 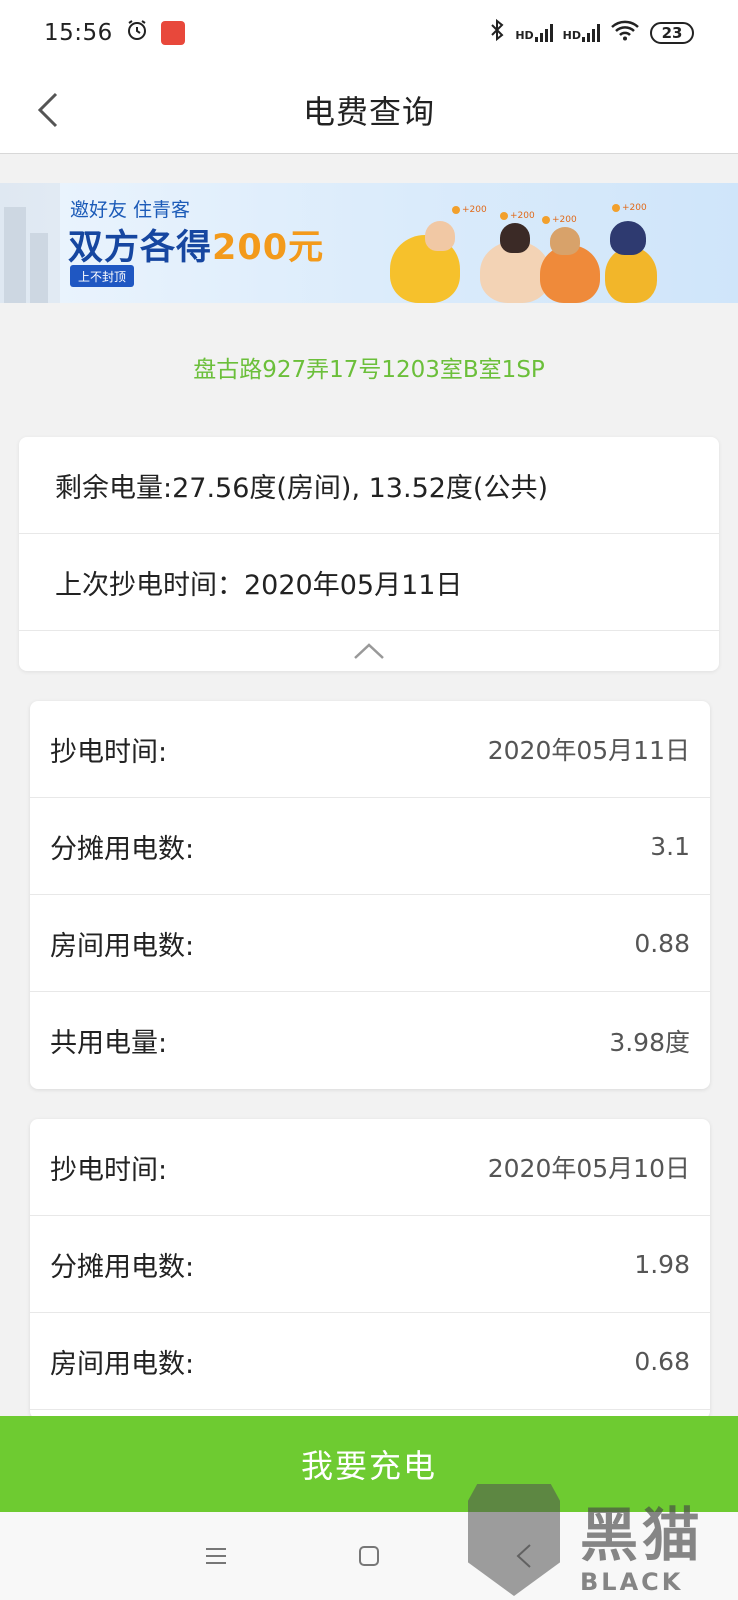 I want to click on status-bar: 15:56 HD HD 23, so click(x=369, y=33).